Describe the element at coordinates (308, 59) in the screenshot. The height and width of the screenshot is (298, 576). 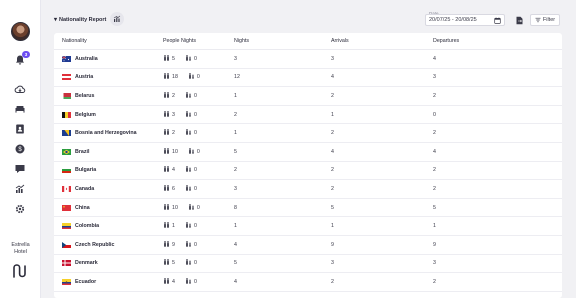
I see `table-row: Australia 5 0 3 3 4` at that location.